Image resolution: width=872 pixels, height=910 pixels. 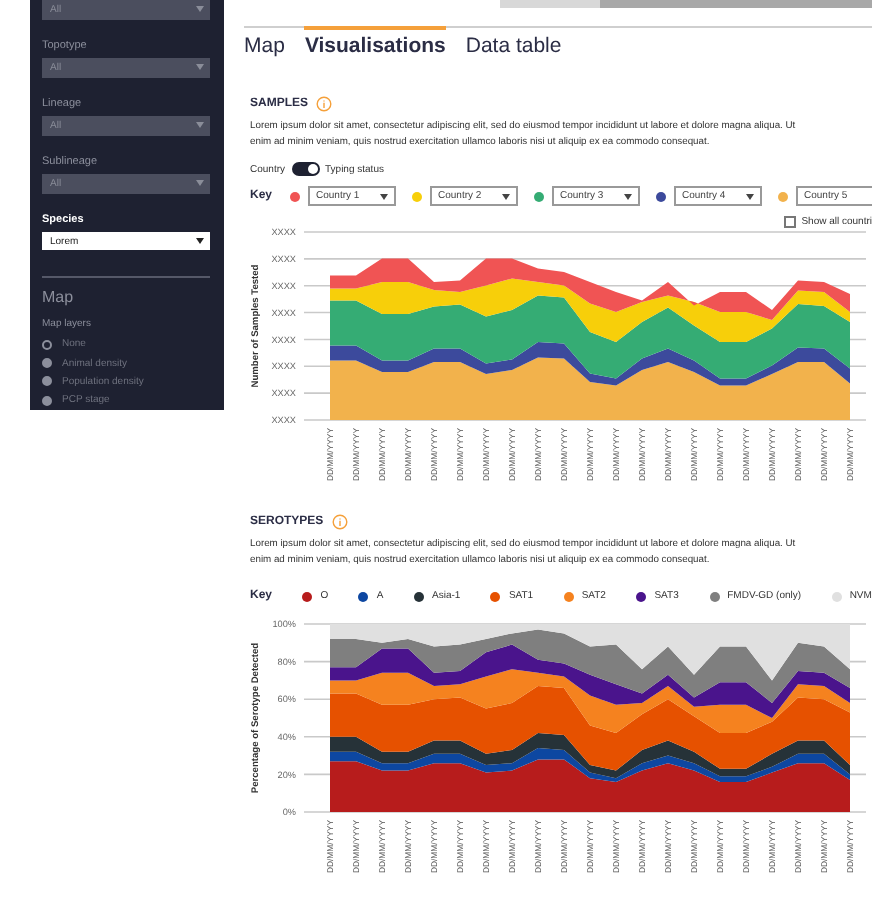 I want to click on section-title: Map, so click(x=59, y=297).